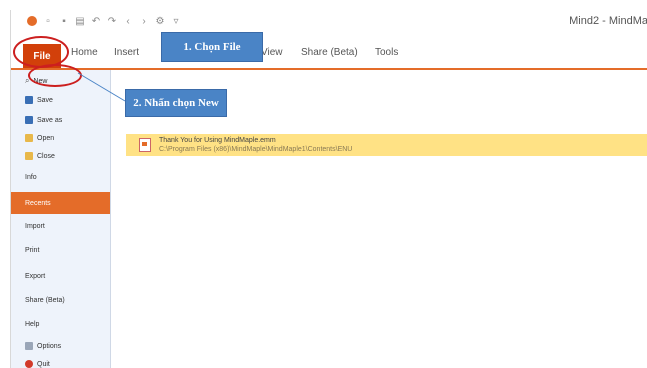 This screenshot has width=647, height=368. Describe the element at coordinates (145, 145) in the screenshot. I see `document-icon` at that location.